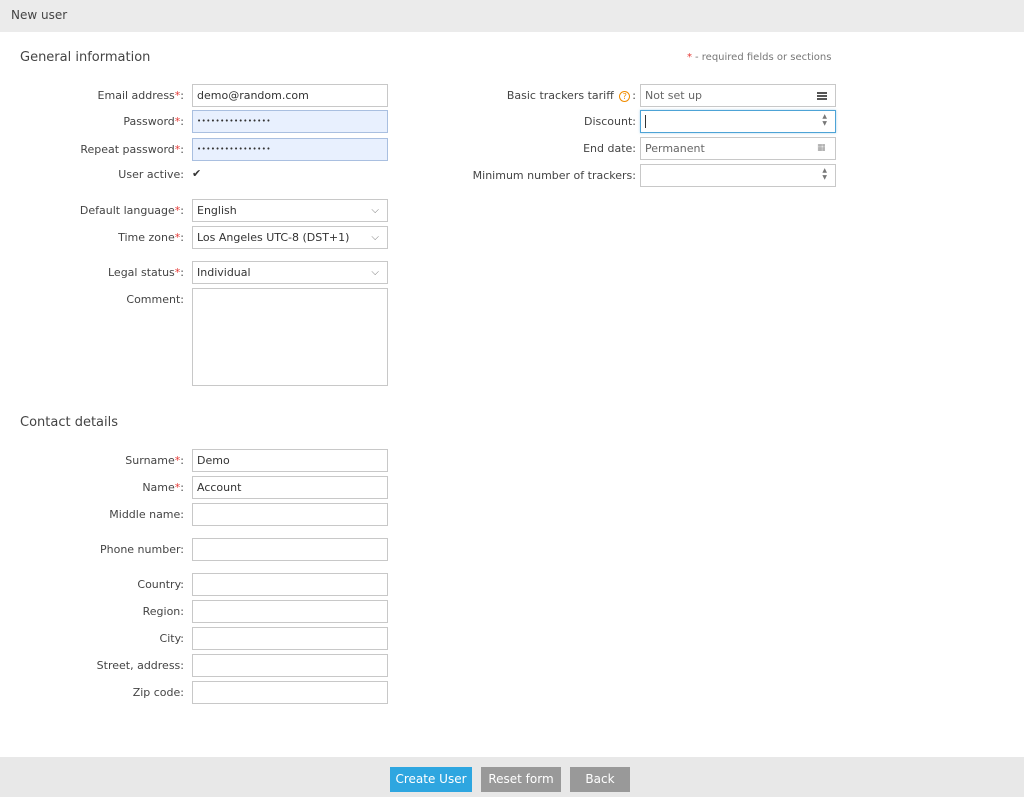 Image resolution: width=1024 pixels, height=797 pixels. I want to click on user-active-label: User active:, so click(151, 174).